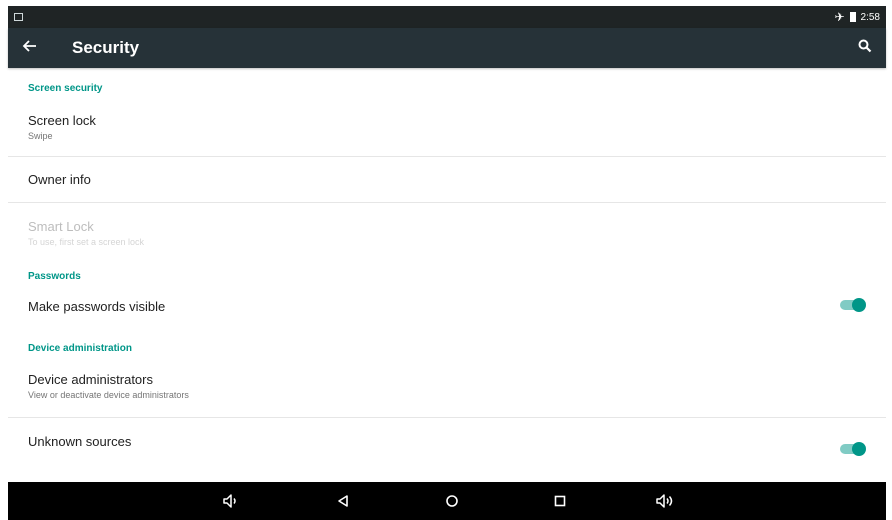  What do you see at coordinates (447, 179) in the screenshot?
I see `pref-owner-info: Owner info` at bounding box center [447, 179].